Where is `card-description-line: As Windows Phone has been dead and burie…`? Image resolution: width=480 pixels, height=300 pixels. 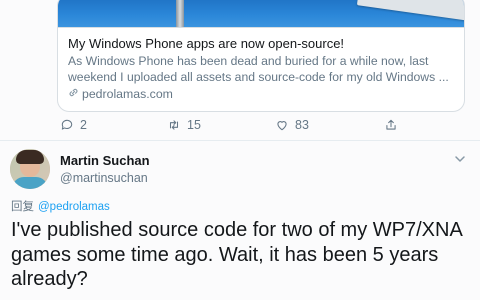
card-description-line: As Windows Phone has been dead and burie… is located at coordinates (248, 61).